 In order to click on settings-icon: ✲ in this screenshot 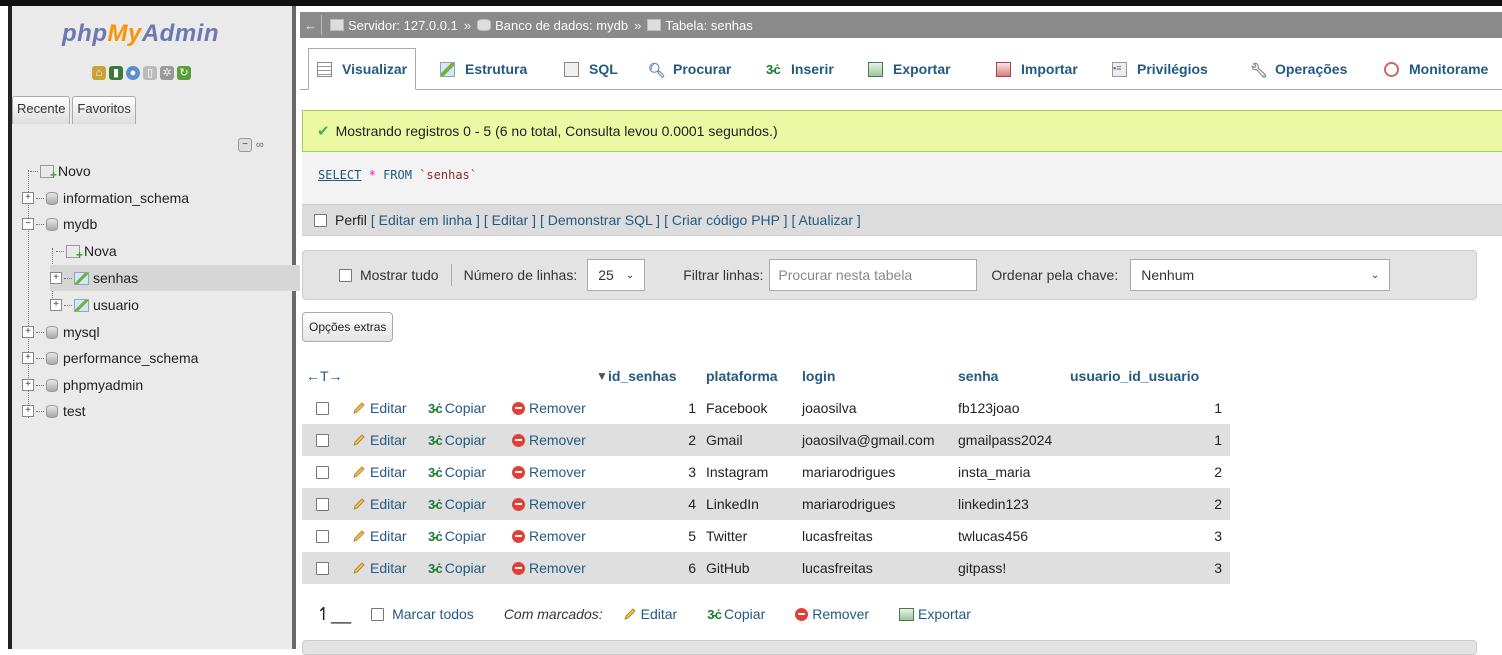, I will do `click(167, 73)`.